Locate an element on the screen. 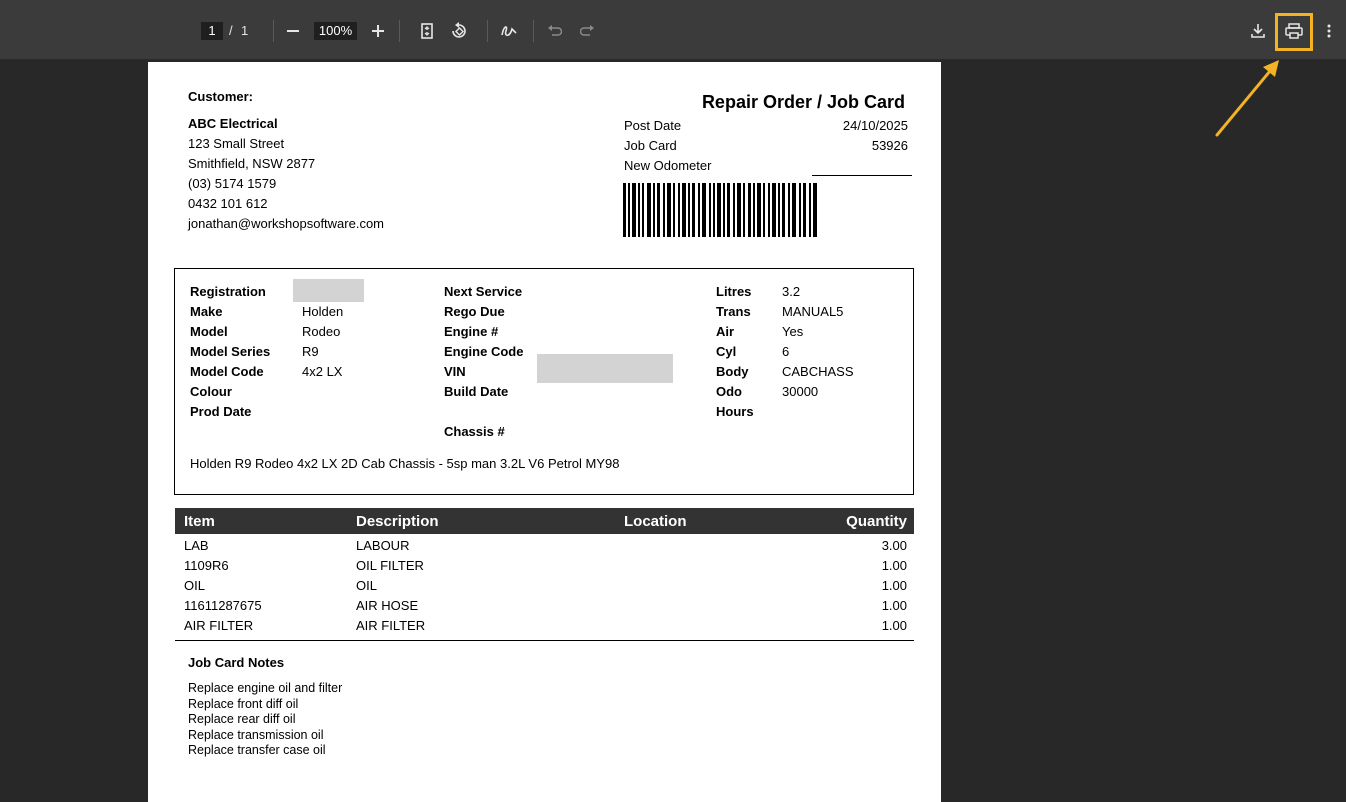 This screenshot has width=1346, height=802. vehicle-field-label: Model is located at coordinates (209, 331).